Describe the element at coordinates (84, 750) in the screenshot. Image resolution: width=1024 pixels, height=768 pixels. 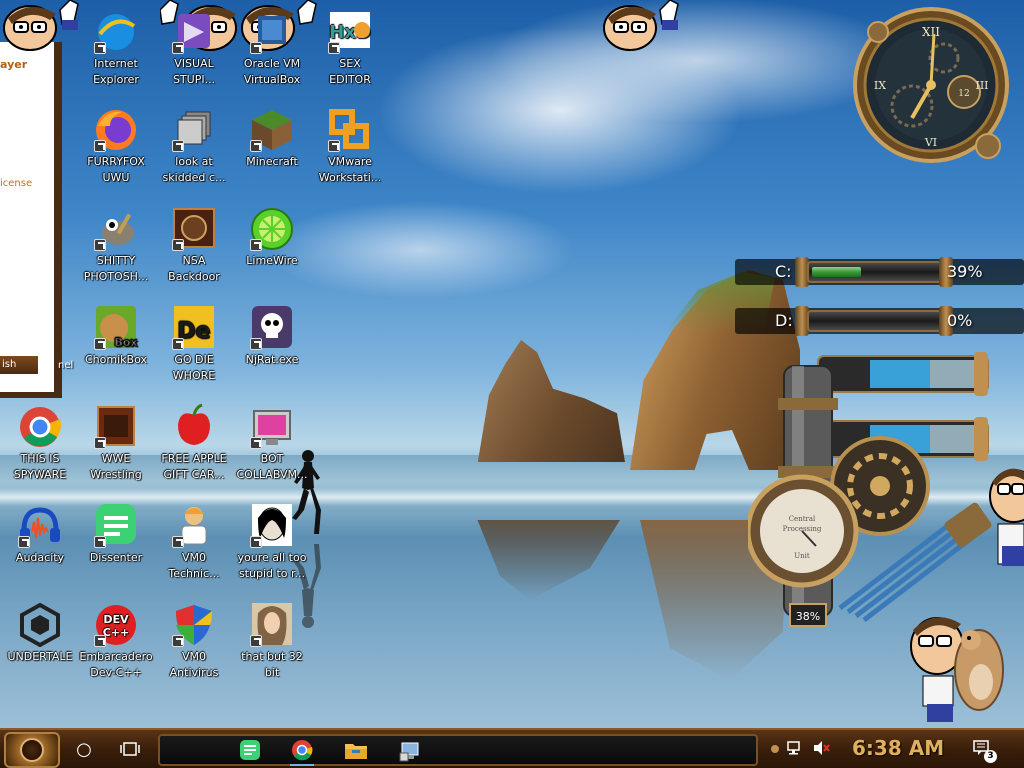
I see `search-circle-icon: ○` at that location.